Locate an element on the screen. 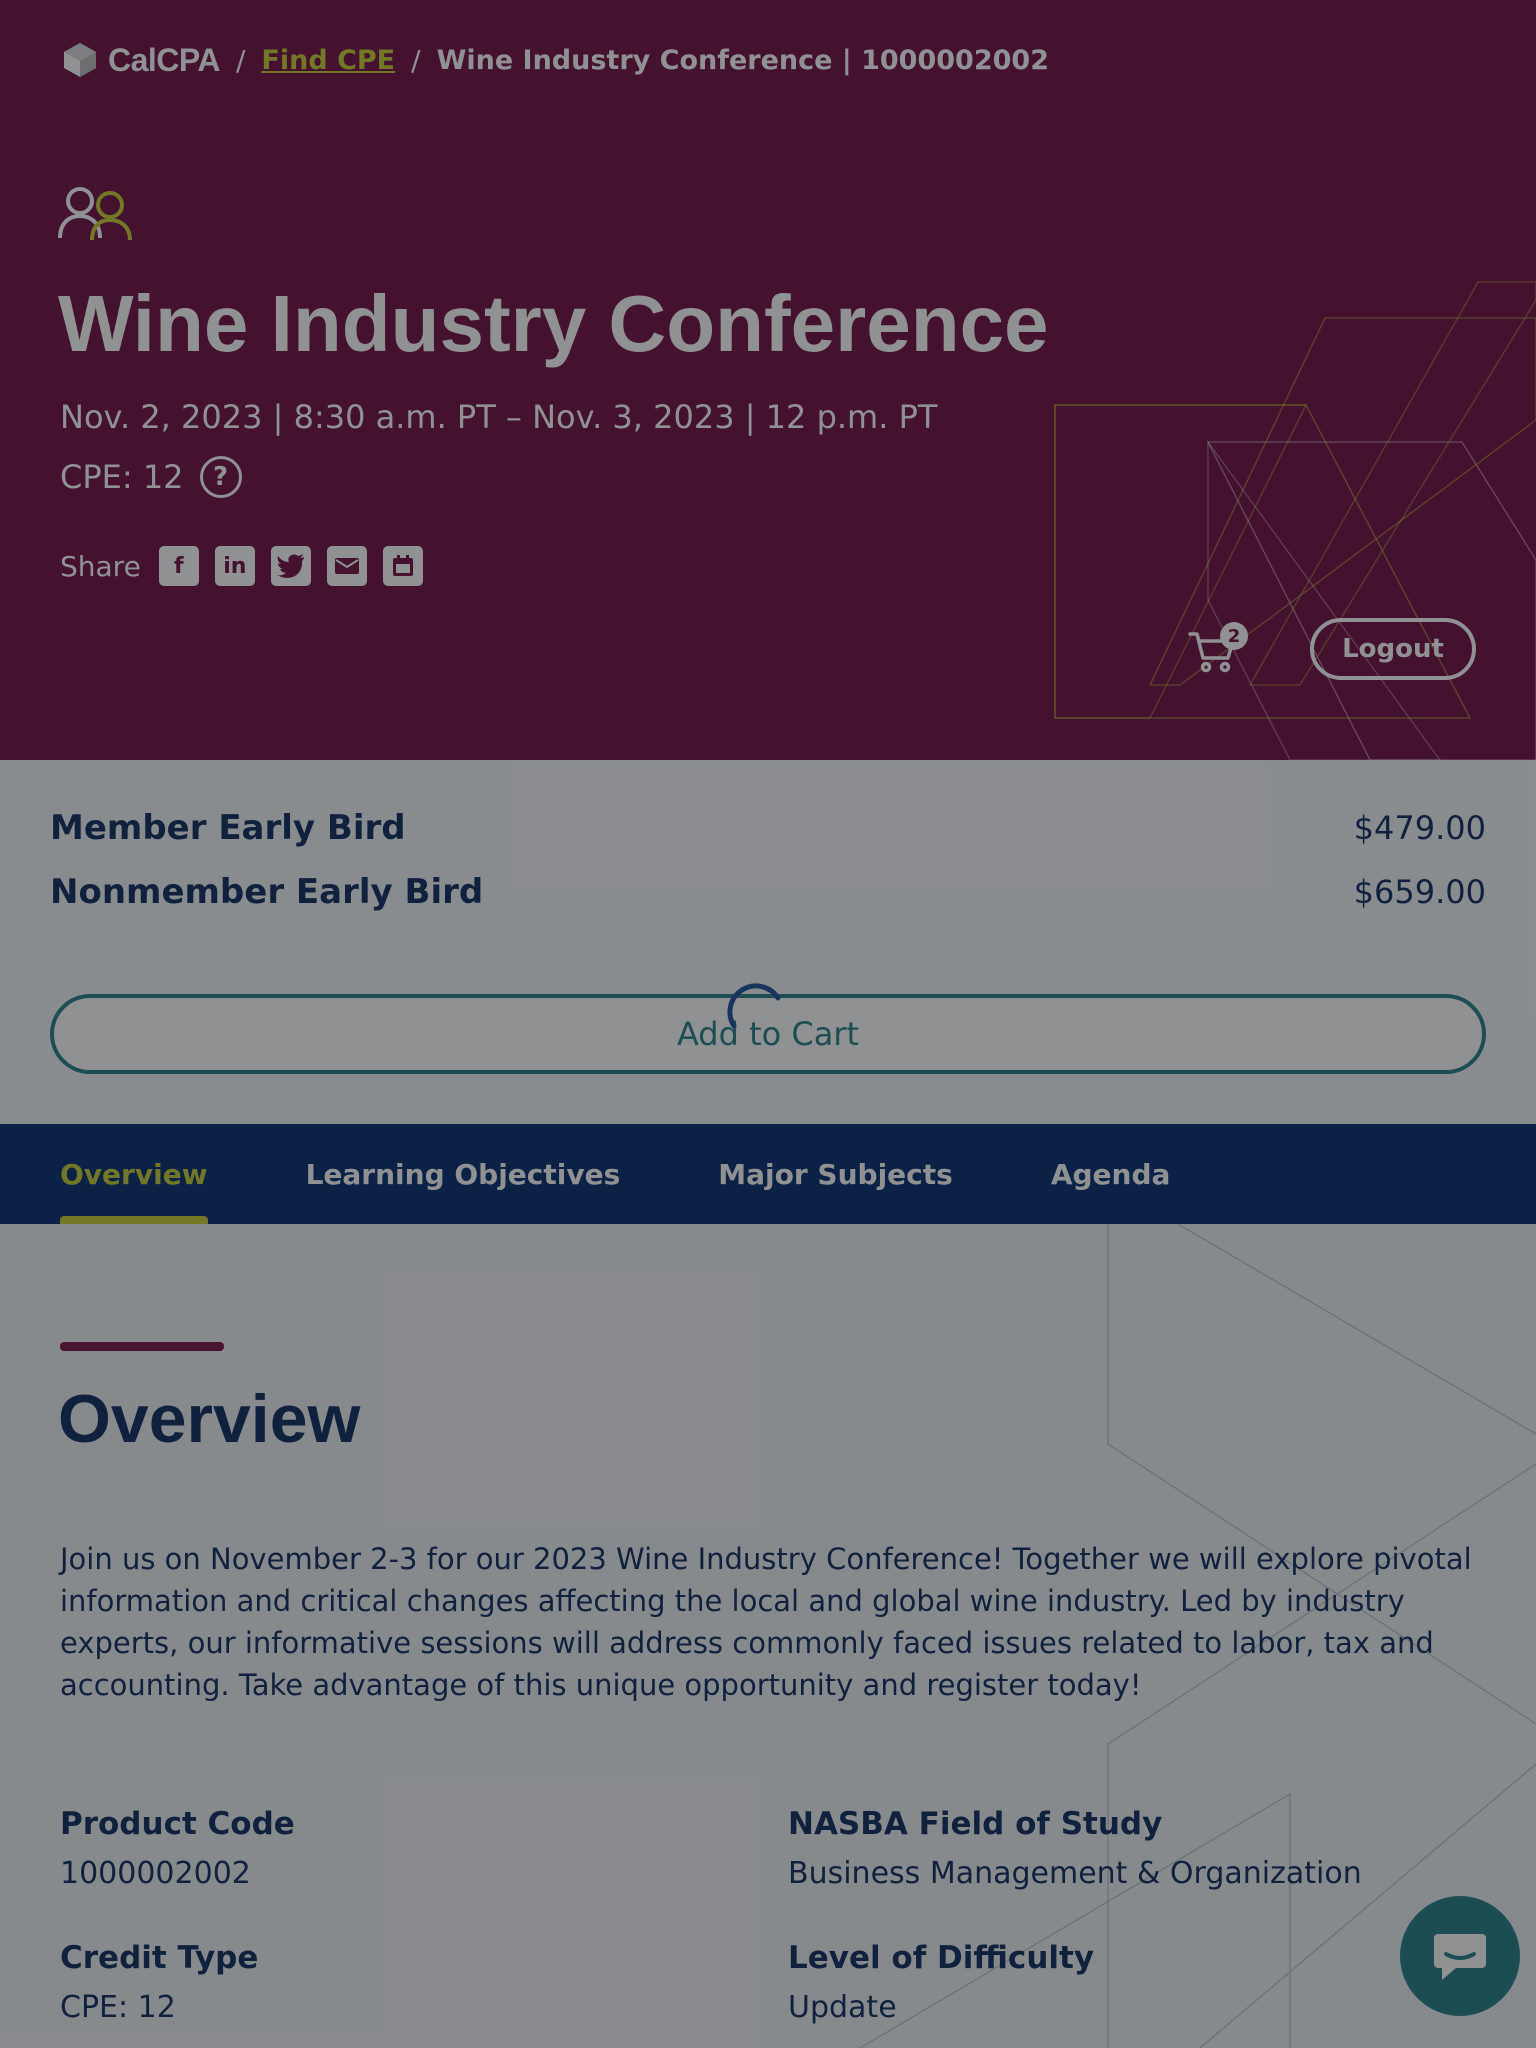  calcpa-logo: CalCPA is located at coordinates (140, 60).